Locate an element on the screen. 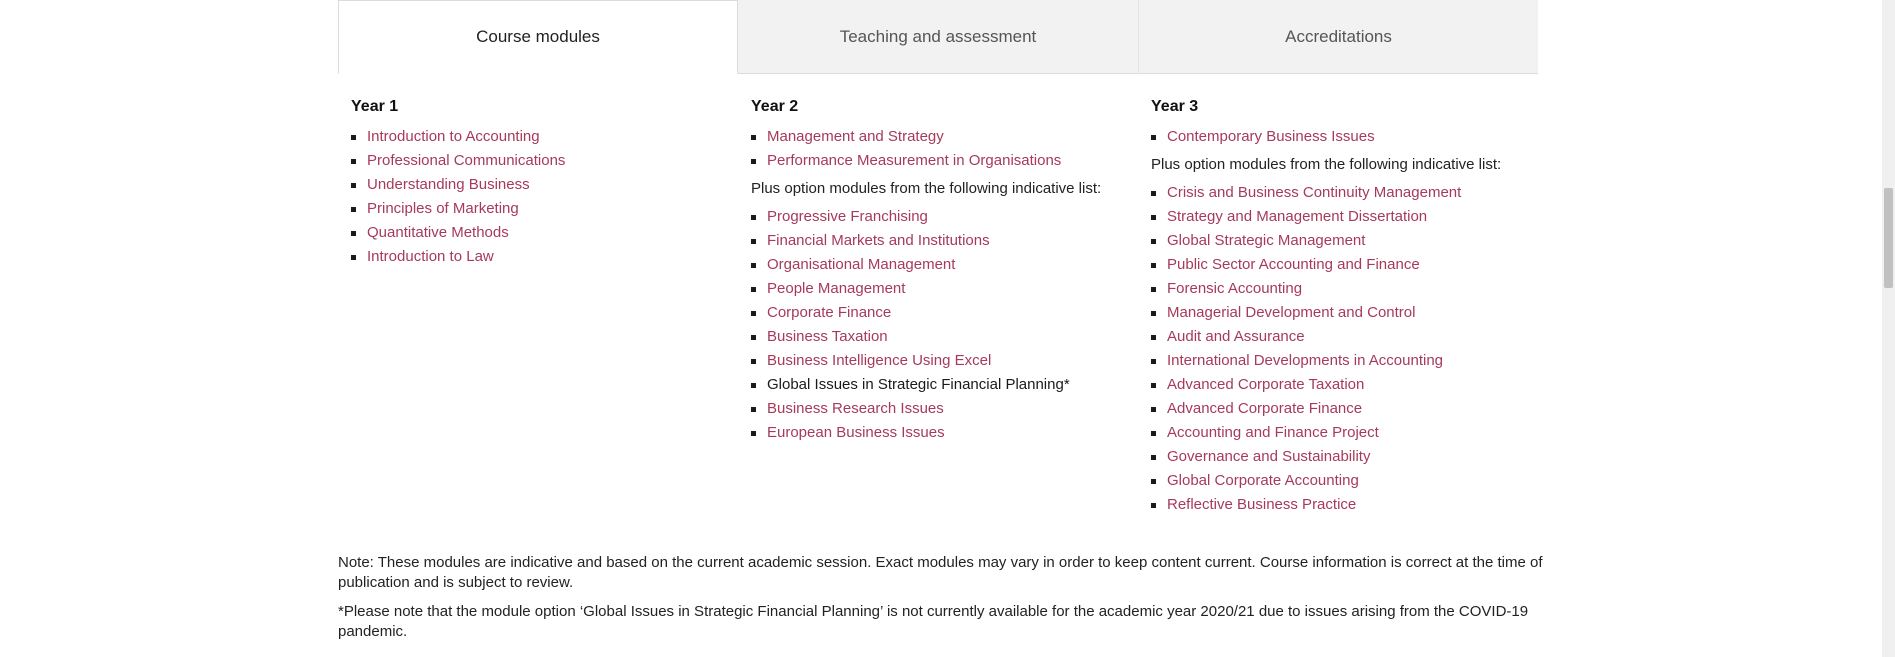 This screenshot has width=1895, height=657. module-link: Managerial Development and Control is located at coordinates (1291, 312).